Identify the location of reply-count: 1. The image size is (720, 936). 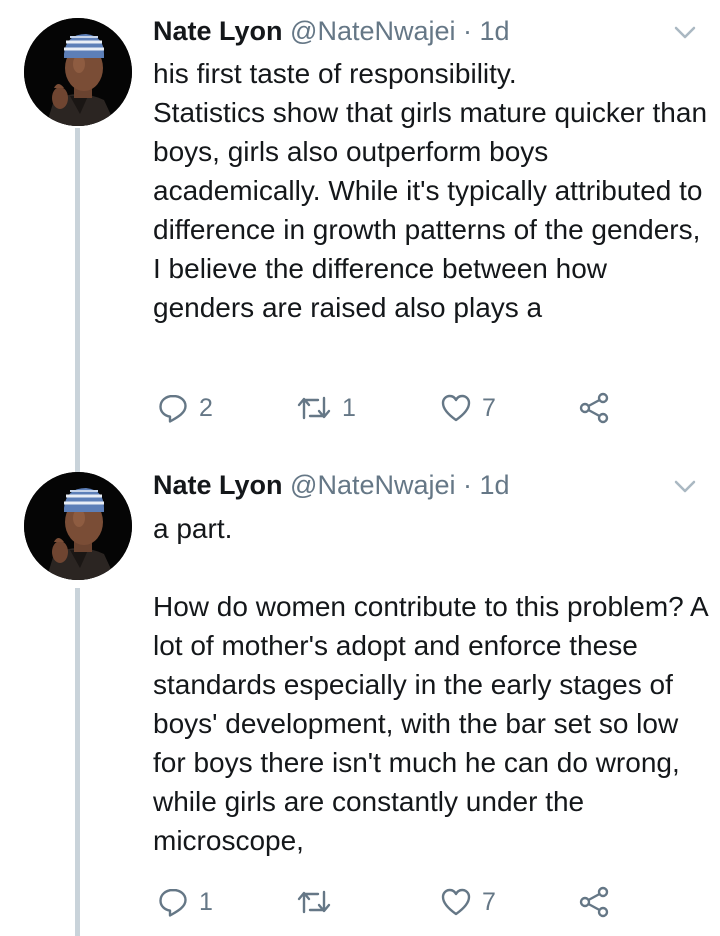
(206, 901).